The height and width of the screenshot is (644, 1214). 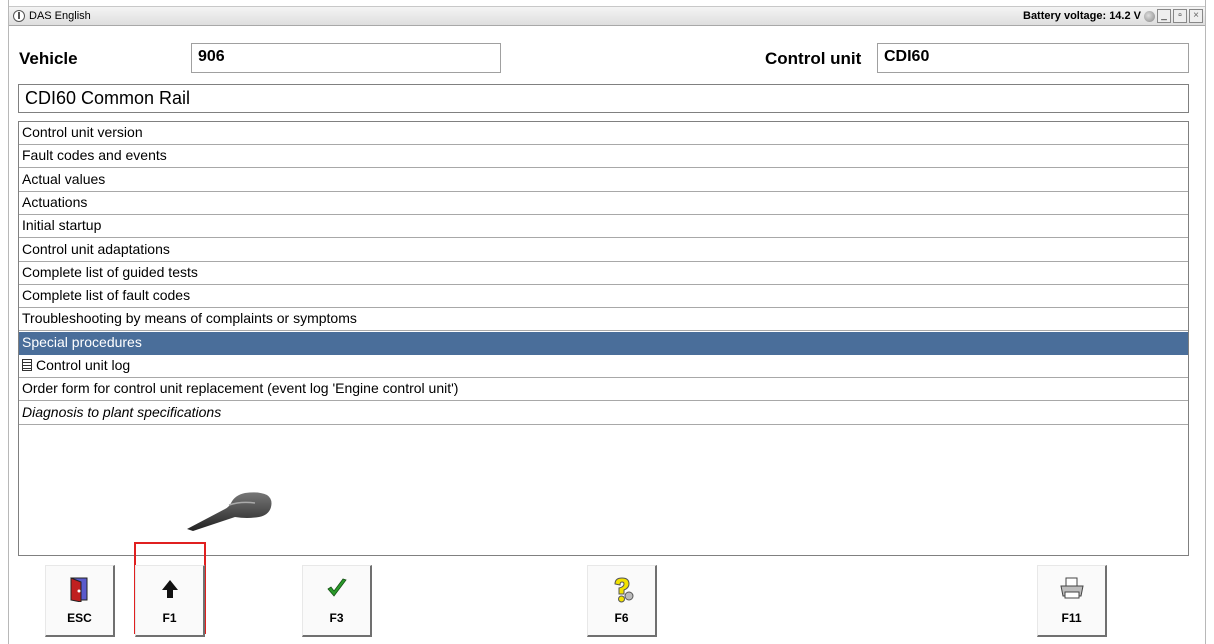 I want to click on menu-item-label: Complete list of guided tests, so click(x=110, y=271).